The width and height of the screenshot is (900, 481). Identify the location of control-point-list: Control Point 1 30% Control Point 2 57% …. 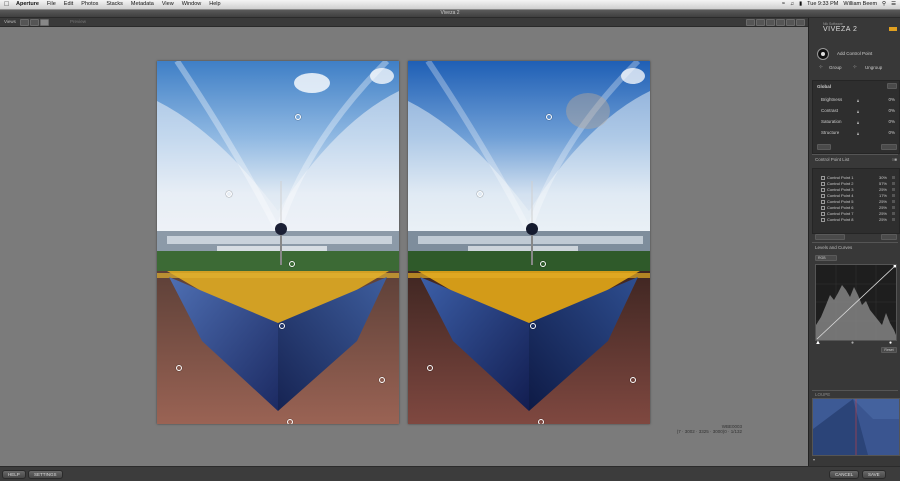
(856, 201).